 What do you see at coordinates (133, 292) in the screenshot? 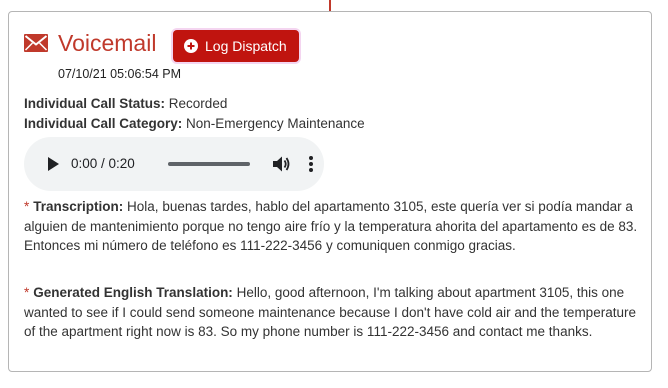
I see `translation-label: Generated English Translation:` at bounding box center [133, 292].